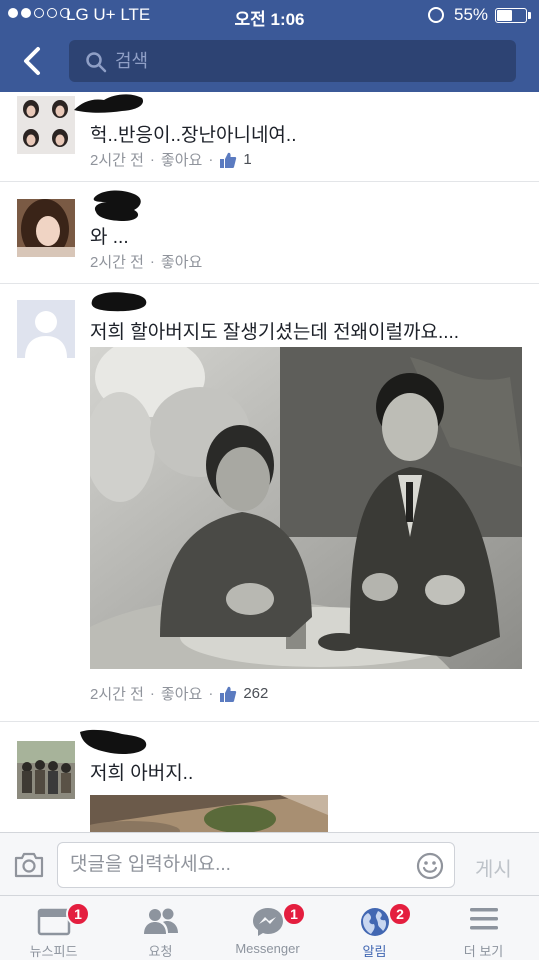 The image size is (539, 960). What do you see at coordinates (400, 914) in the screenshot?
I see `notification-badge: 2` at bounding box center [400, 914].